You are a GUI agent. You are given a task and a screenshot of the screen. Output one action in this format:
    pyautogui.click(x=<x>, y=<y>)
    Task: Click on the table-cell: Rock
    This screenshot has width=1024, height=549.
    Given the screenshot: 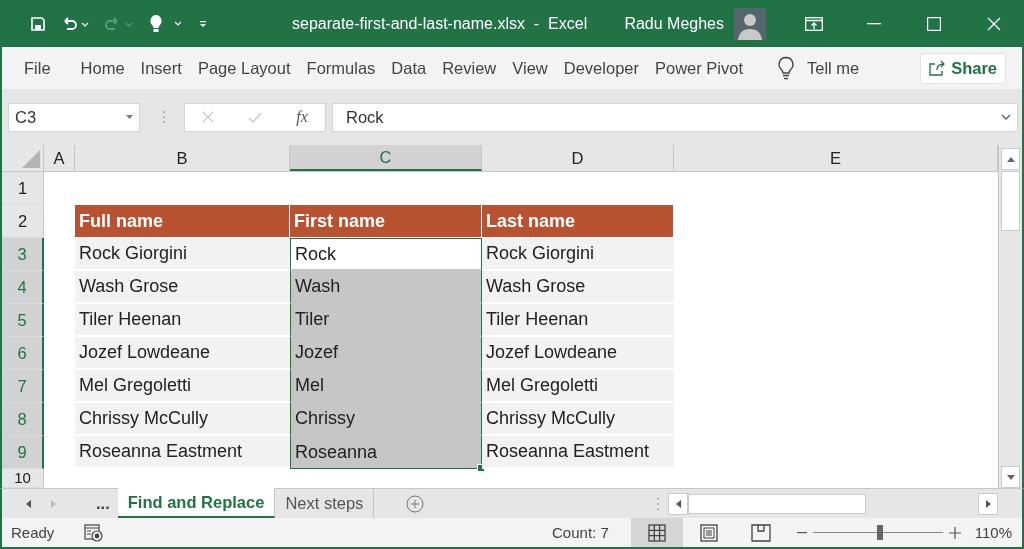 What is the action you would take?
    pyautogui.click(x=386, y=254)
    